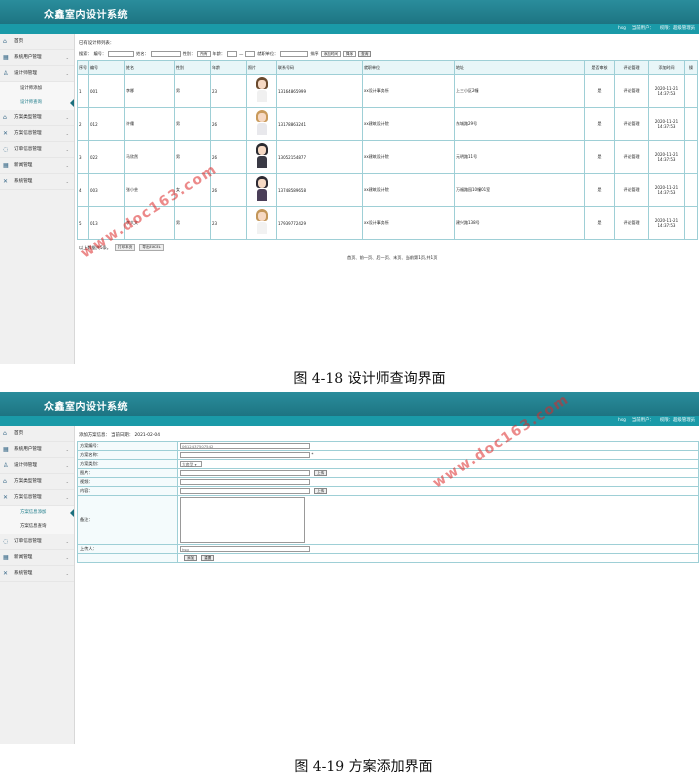  What do you see at coordinates (192, 190) in the screenshot?
I see `table-cell: 女` at bounding box center [192, 190].